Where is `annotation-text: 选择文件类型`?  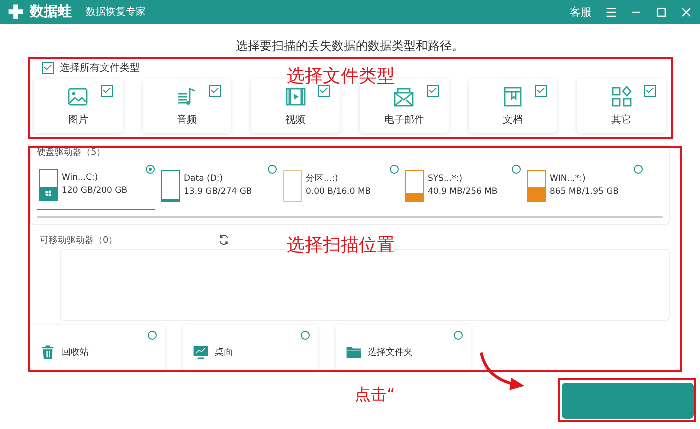 annotation-text: 选择文件类型 is located at coordinates (341, 76).